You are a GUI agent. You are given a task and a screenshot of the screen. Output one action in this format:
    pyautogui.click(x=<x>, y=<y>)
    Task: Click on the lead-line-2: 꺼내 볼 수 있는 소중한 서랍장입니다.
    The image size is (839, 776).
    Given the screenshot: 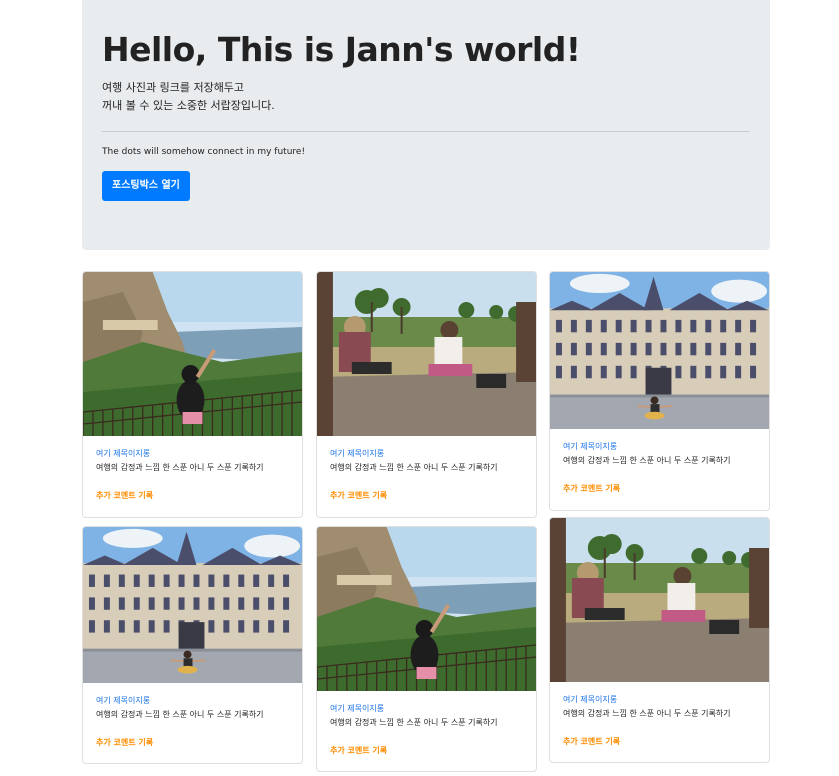 What is the action you would take?
    pyautogui.click(x=188, y=105)
    